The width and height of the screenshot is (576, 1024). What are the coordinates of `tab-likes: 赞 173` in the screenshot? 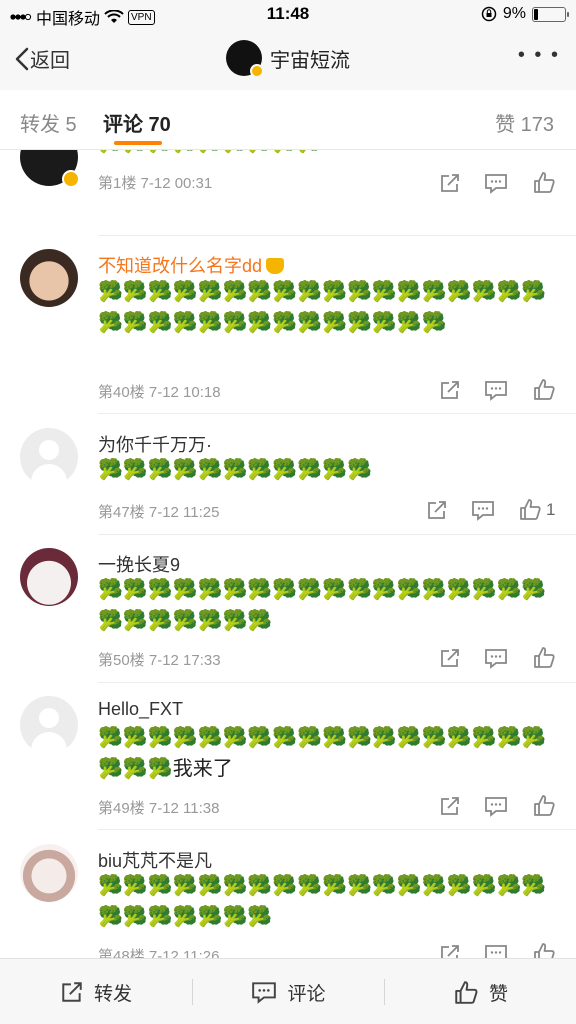 It's located at (524, 122).